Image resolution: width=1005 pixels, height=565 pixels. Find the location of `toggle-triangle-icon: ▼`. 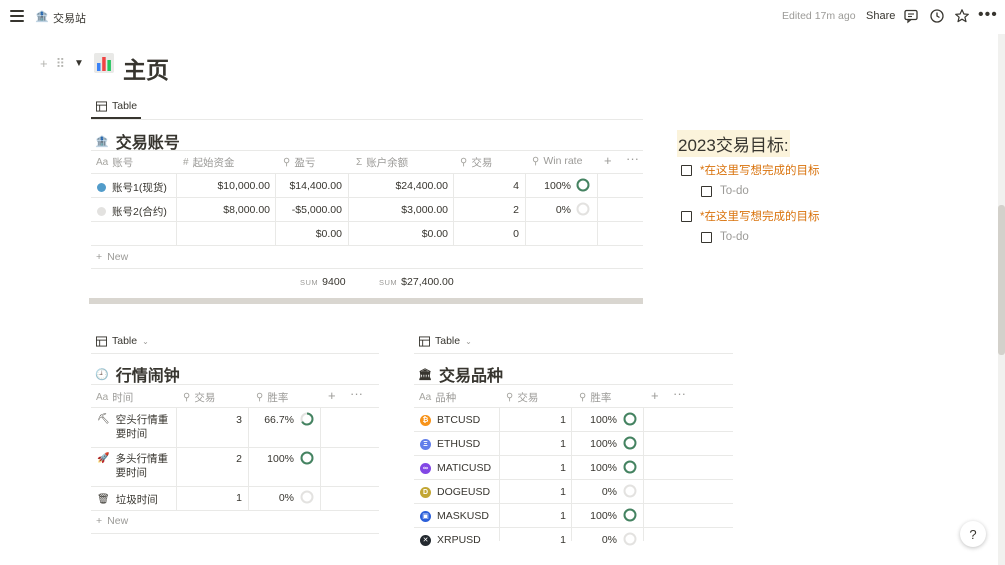

toggle-triangle-icon: ▼ is located at coordinates (79, 63).